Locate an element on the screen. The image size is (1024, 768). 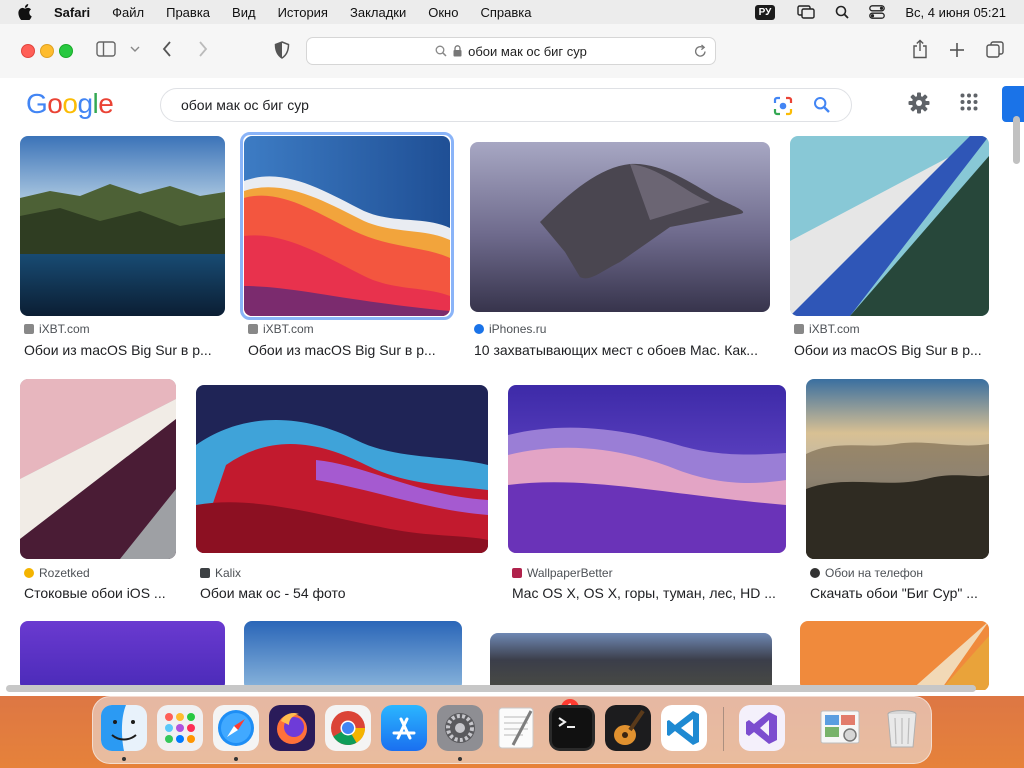
dock-system-settings-icon is located at coordinates (460, 728).